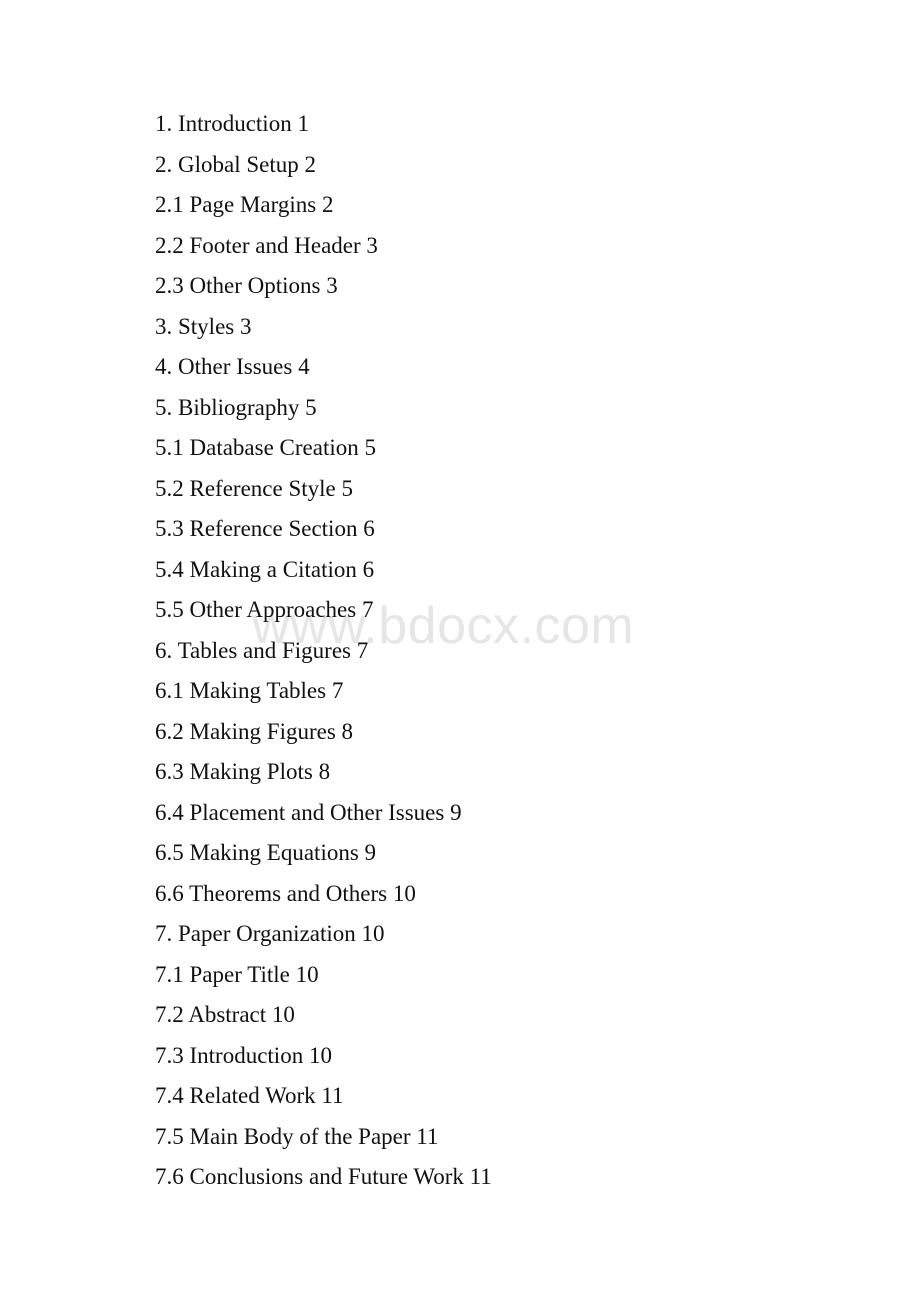 The width and height of the screenshot is (920, 1302). What do you see at coordinates (232, 123) in the screenshot?
I see `toc-entry-text: 1. Introduction 1` at bounding box center [232, 123].